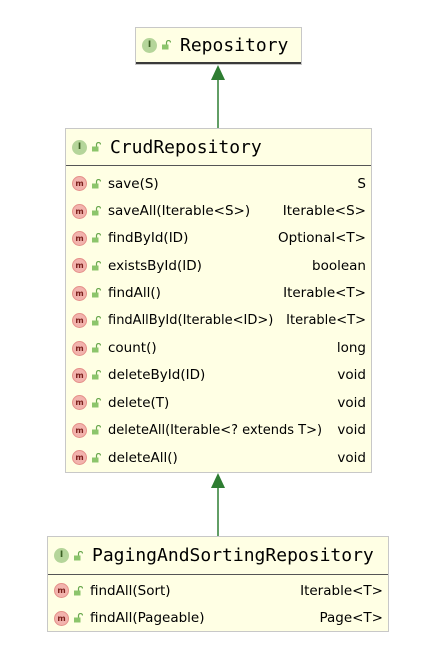 The height and width of the screenshot is (663, 444). Describe the element at coordinates (218, 293) in the screenshot. I see `method-row-find-all: m findAll() Iterable<T>` at that location.